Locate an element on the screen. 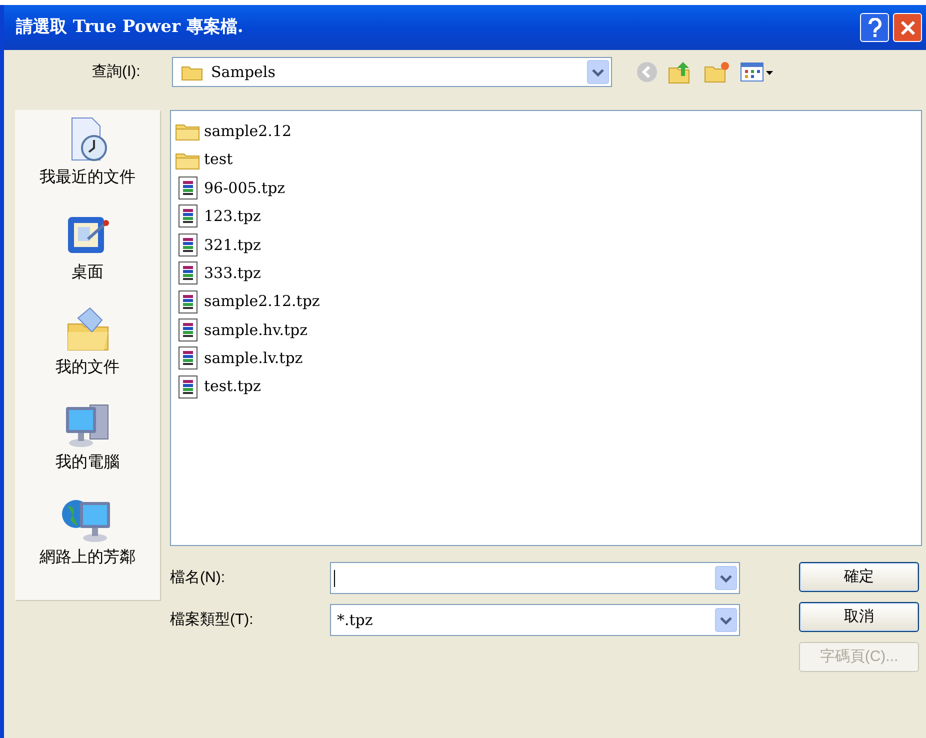  close-icon is located at coordinates (908, 28).